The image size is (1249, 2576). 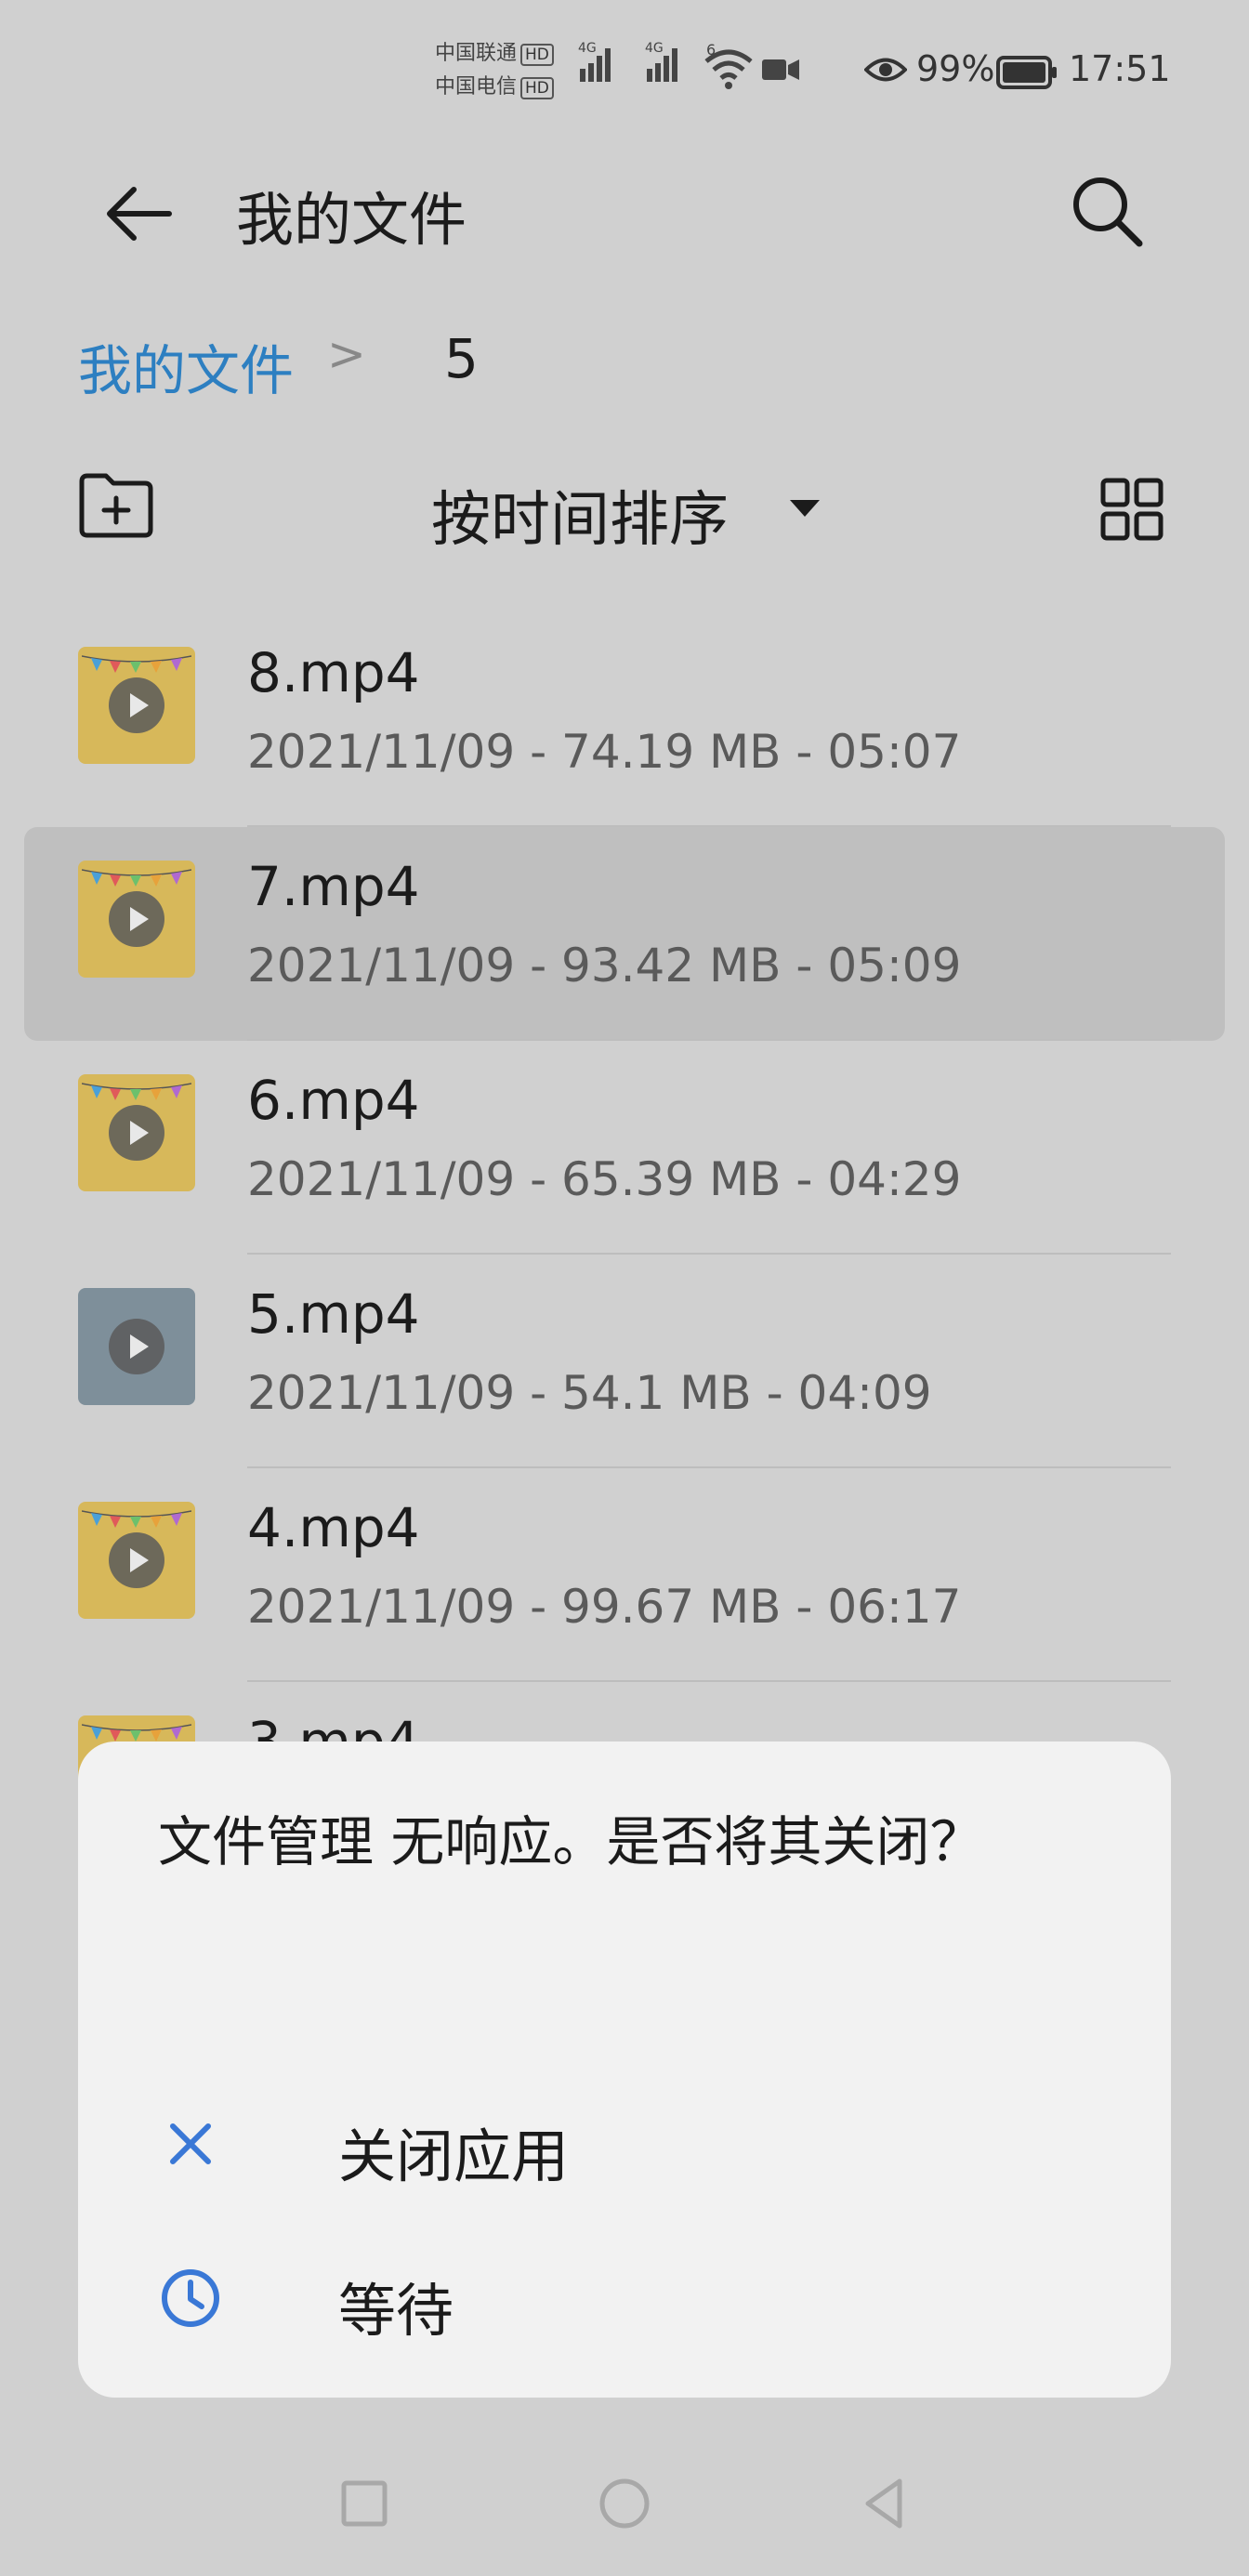 What do you see at coordinates (477, 87) in the screenshot?
I see `carrier-2: 中国电信` at bounding box center [477, 87].